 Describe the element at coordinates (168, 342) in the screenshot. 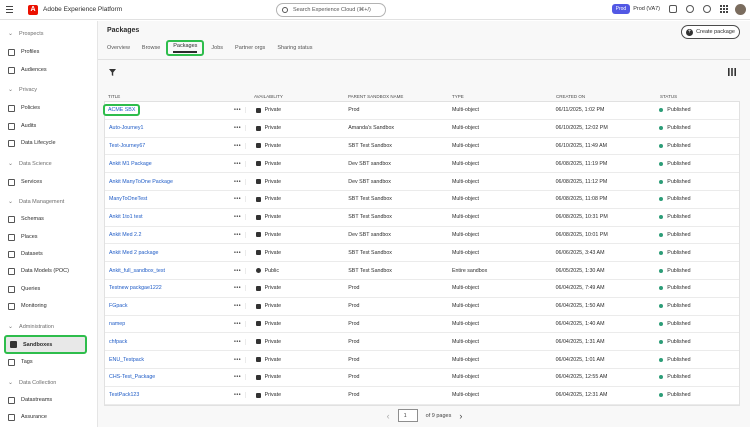

I see `package-title-link: chfpack` at that location.